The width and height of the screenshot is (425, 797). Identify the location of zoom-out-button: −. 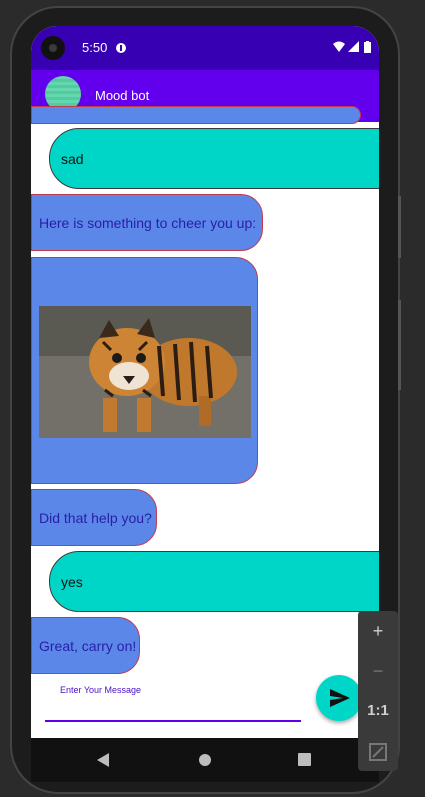
(378, 671).